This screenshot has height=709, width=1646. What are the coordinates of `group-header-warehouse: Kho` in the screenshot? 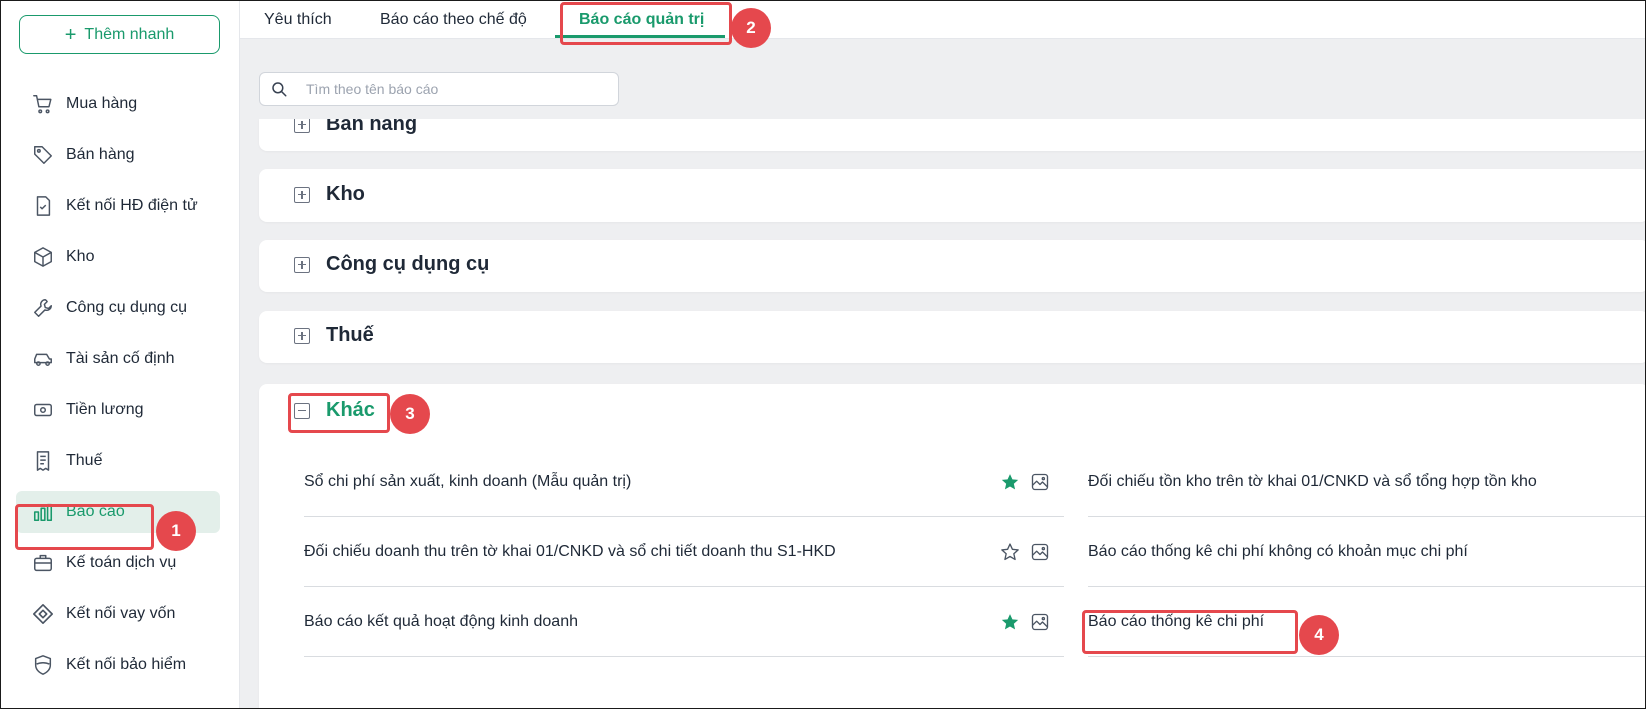 It's located at (329, 194).